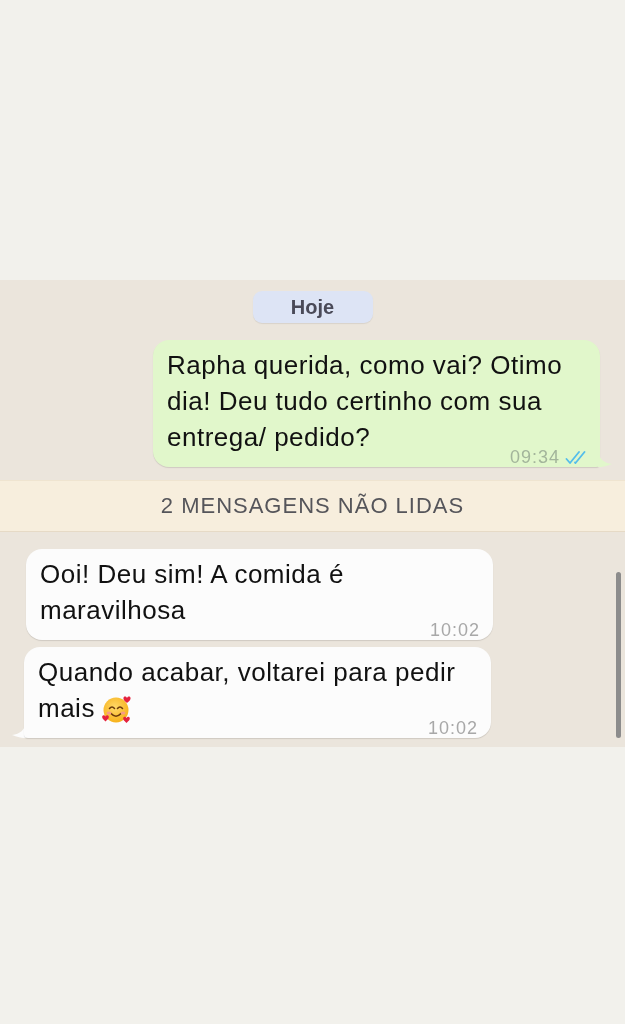 This screenshot has width=625, height=1024. Describe the element at coordinates (618, 655) in the screenshot. I see `scrollbar` at that location.